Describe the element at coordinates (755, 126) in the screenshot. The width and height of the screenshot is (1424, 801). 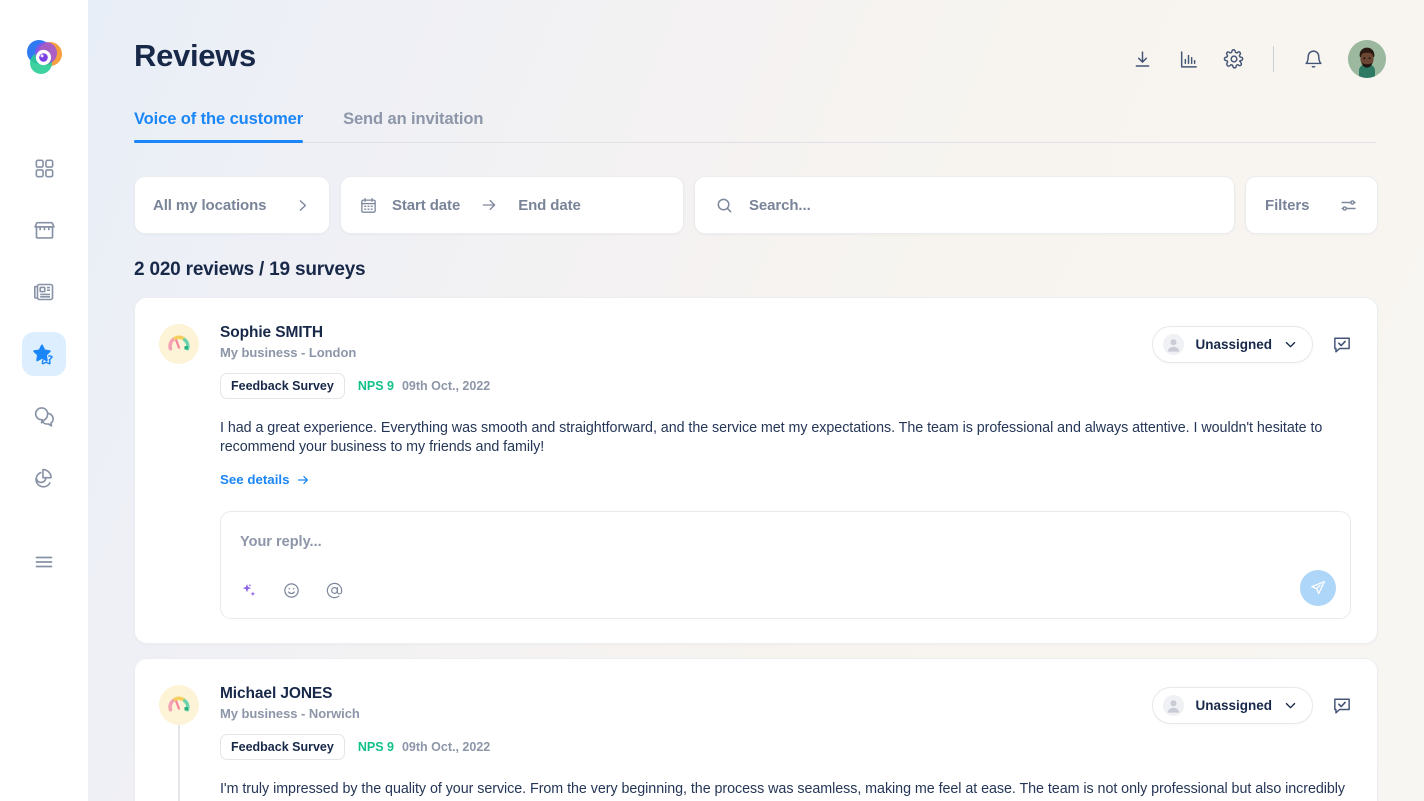
I see `tab-bar: Voice of the customer Send an invitation` at that location.